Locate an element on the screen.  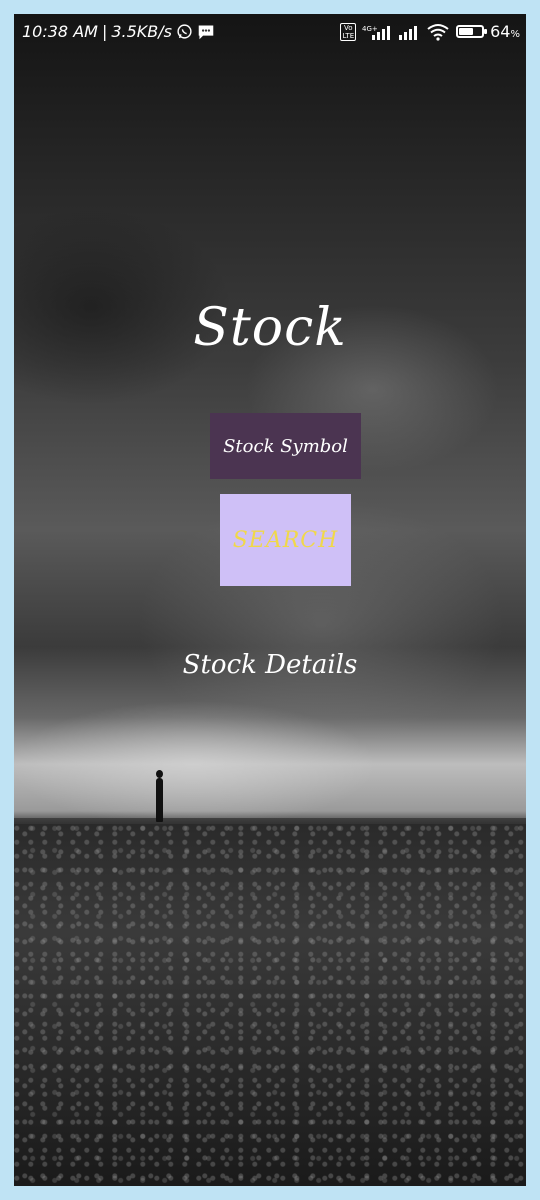
signal-icon is located at coordinates (409, 32).